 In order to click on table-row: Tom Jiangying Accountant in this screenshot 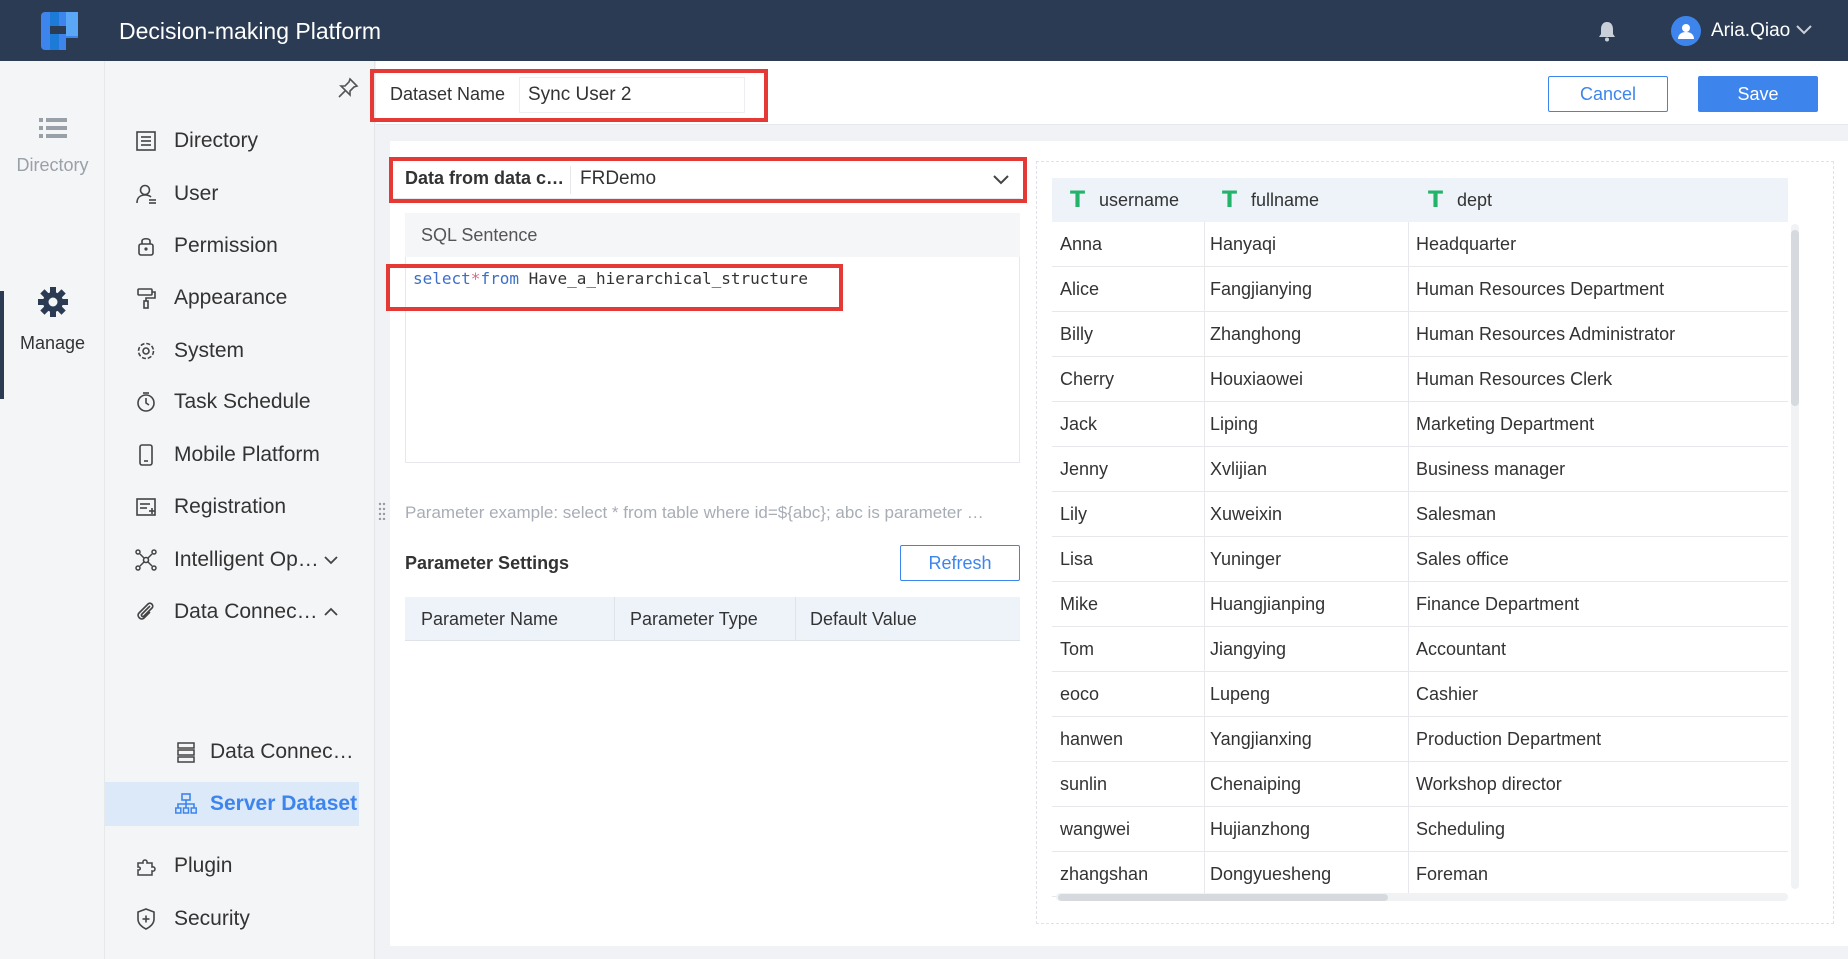, I will do `click(1420, 649)`.